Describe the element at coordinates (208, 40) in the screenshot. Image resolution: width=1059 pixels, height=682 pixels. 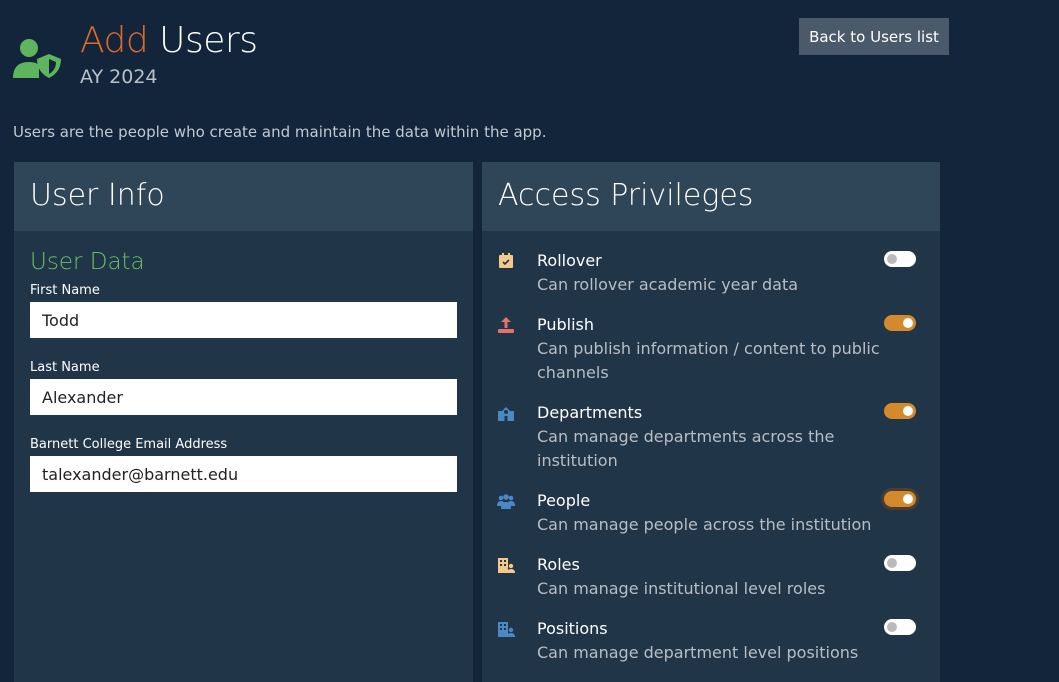
I see `title-rest: Users` at that location.